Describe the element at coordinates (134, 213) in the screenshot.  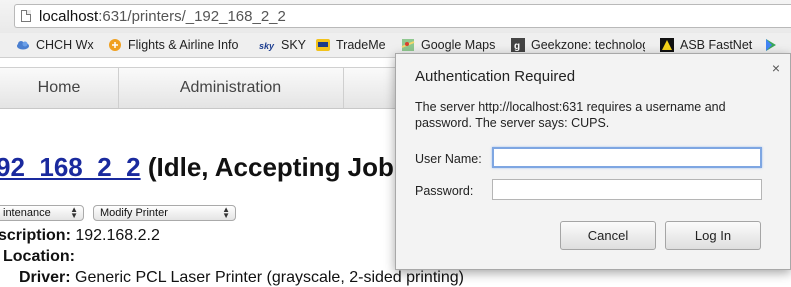
I see `select-value: Modify Printer` at that location.